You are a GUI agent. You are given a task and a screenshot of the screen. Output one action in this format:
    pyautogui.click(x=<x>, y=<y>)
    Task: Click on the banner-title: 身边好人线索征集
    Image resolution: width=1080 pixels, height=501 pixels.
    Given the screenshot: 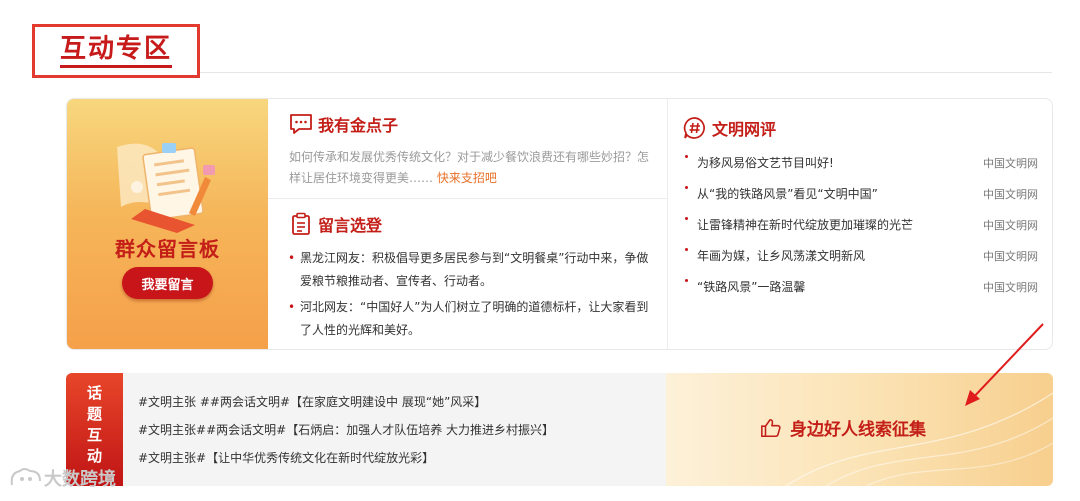 What is the action you would take?
    pyautogui.click(x=858, y=430)
    